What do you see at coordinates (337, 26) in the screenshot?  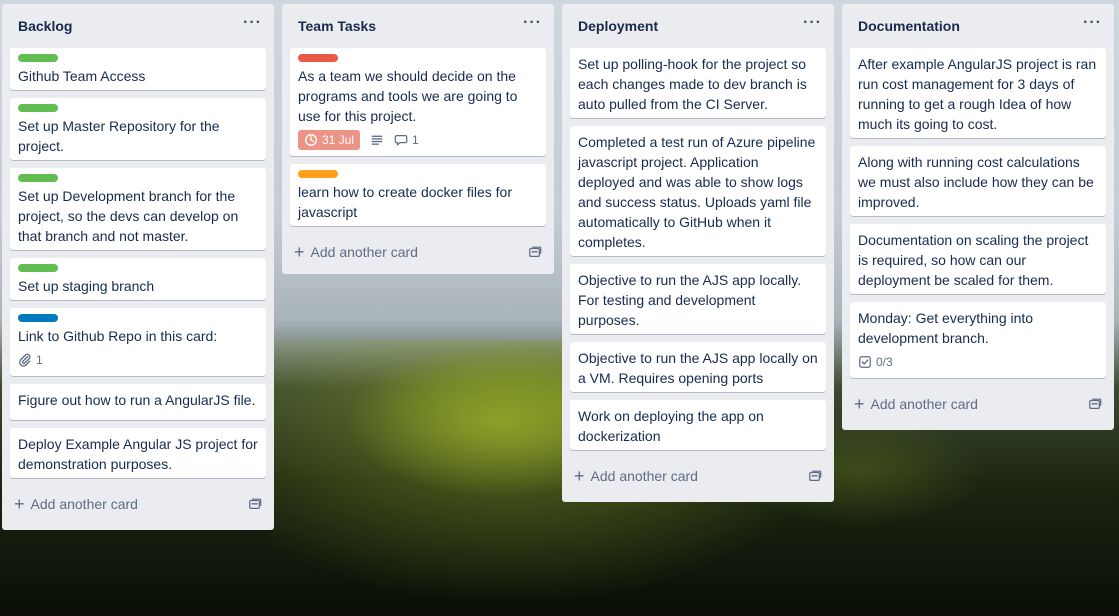 I see `list-title: Team Tasks` at bounding box center [337, 26].